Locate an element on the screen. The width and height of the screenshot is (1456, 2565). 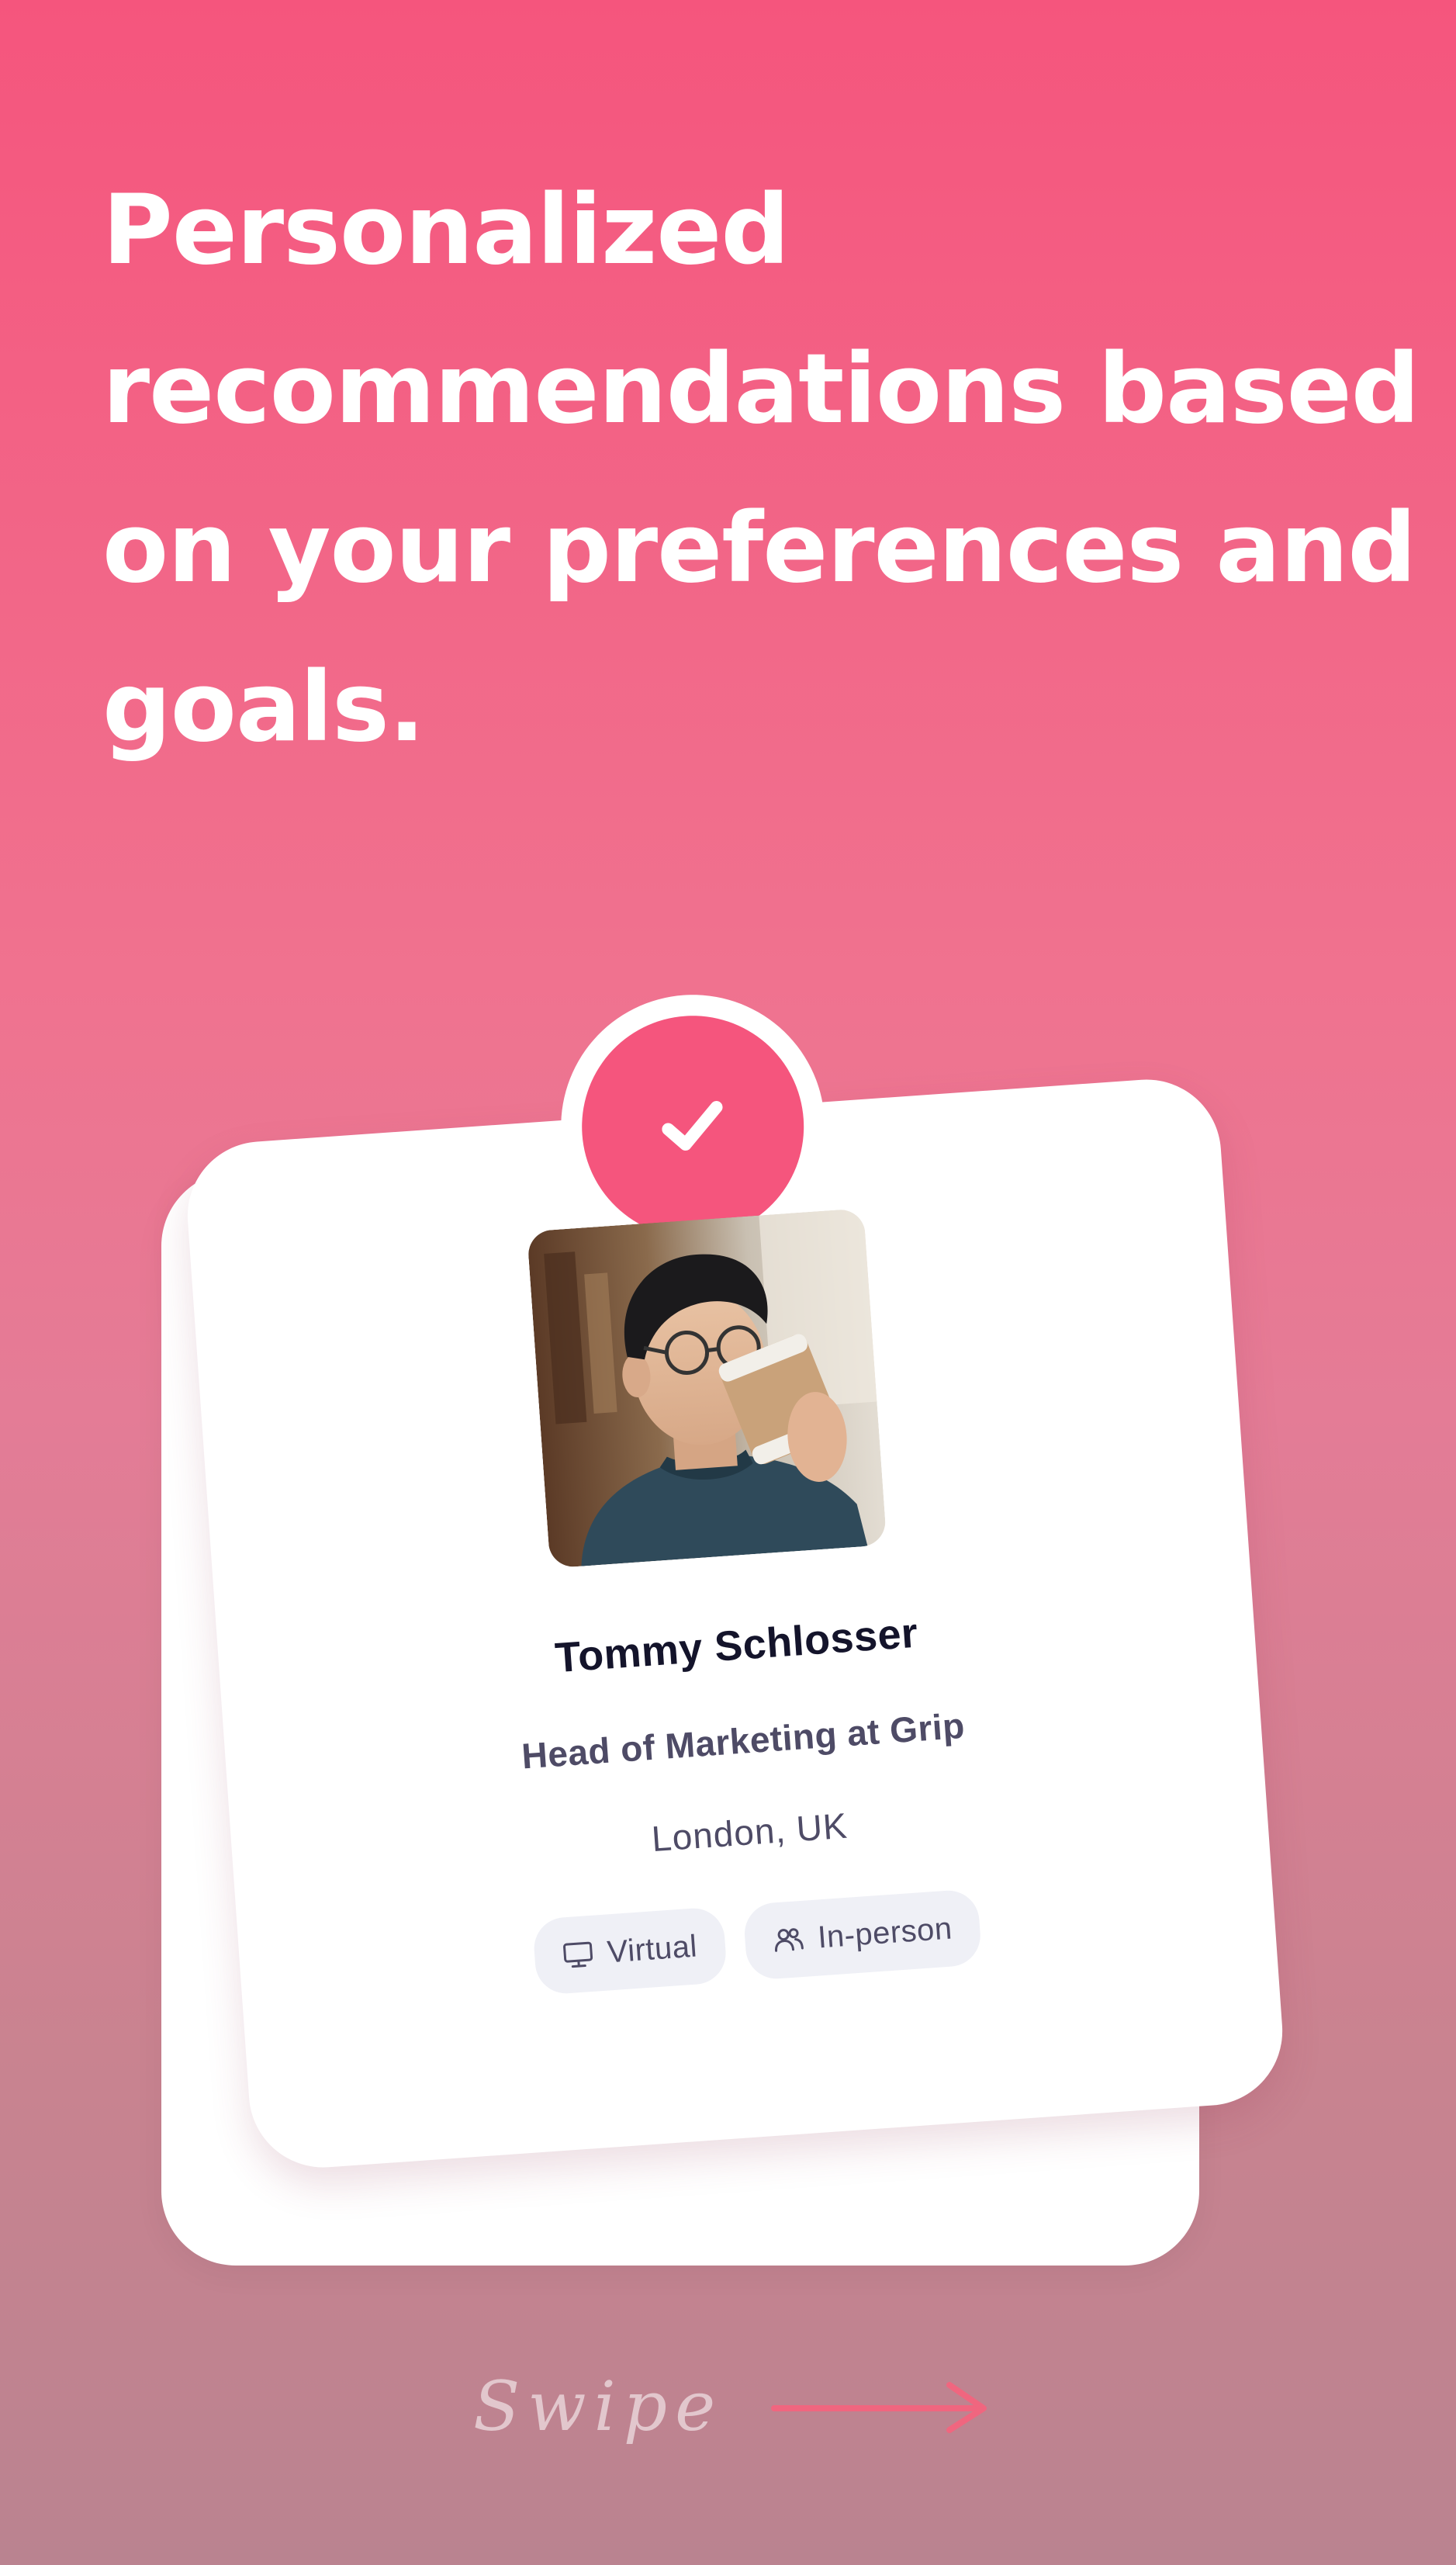
avatar-photo is located at coordinates (707, 1388).